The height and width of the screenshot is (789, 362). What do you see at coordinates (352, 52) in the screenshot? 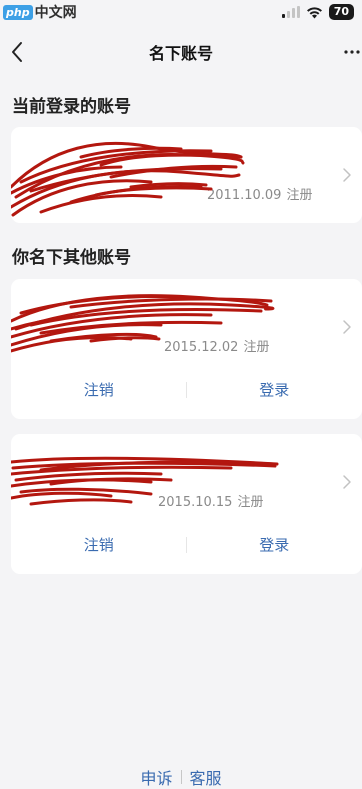
I see `more-options-icon` at bounding box center [352, 52].